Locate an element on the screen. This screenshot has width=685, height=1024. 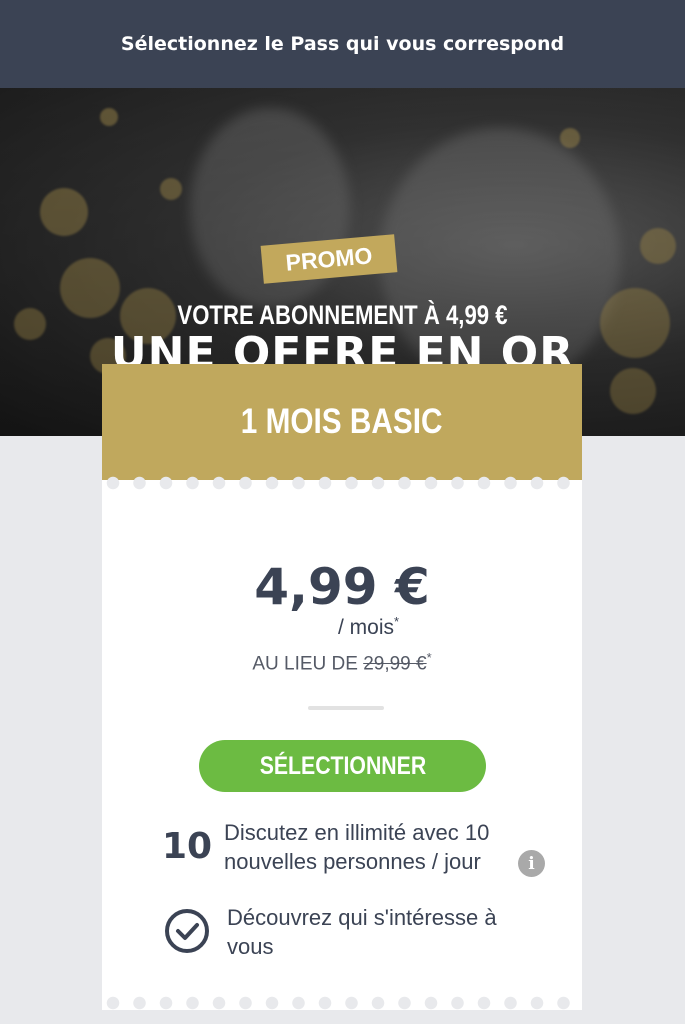
price-period: / mois* is located at coordinates (369, 626).